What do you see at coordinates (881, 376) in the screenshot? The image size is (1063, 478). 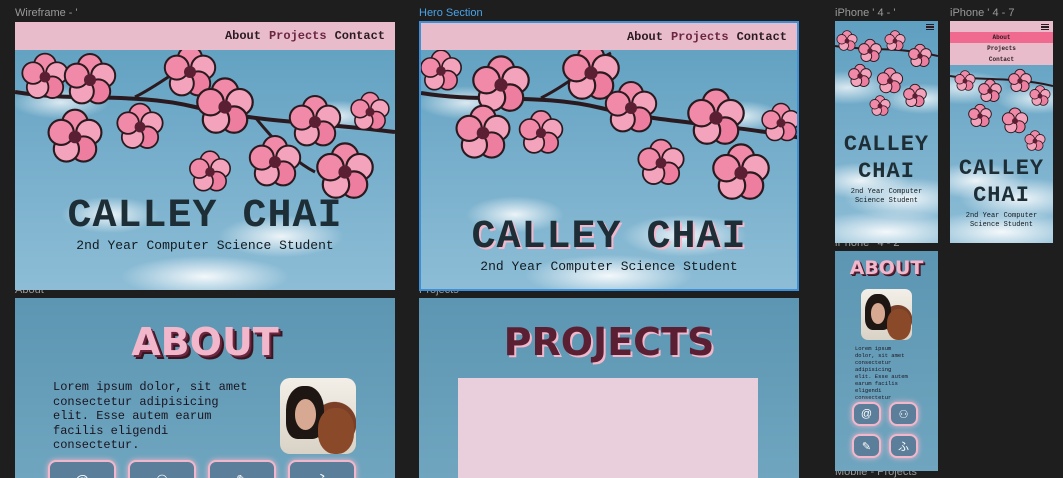 I see `about-text-line: elit. Esse autem` at bounding box center [881, 376].